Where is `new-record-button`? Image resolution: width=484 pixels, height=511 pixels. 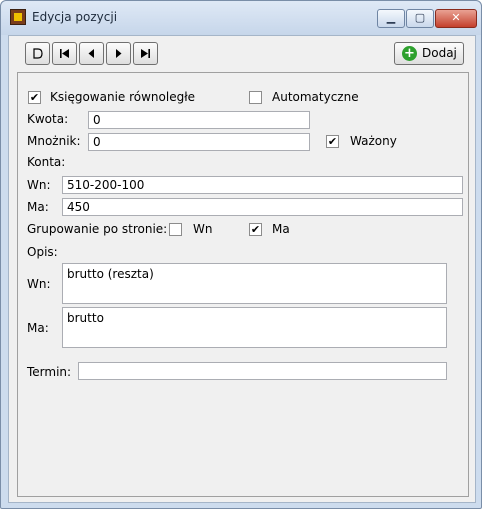 new-record-button is located at coordinates (37, 53).